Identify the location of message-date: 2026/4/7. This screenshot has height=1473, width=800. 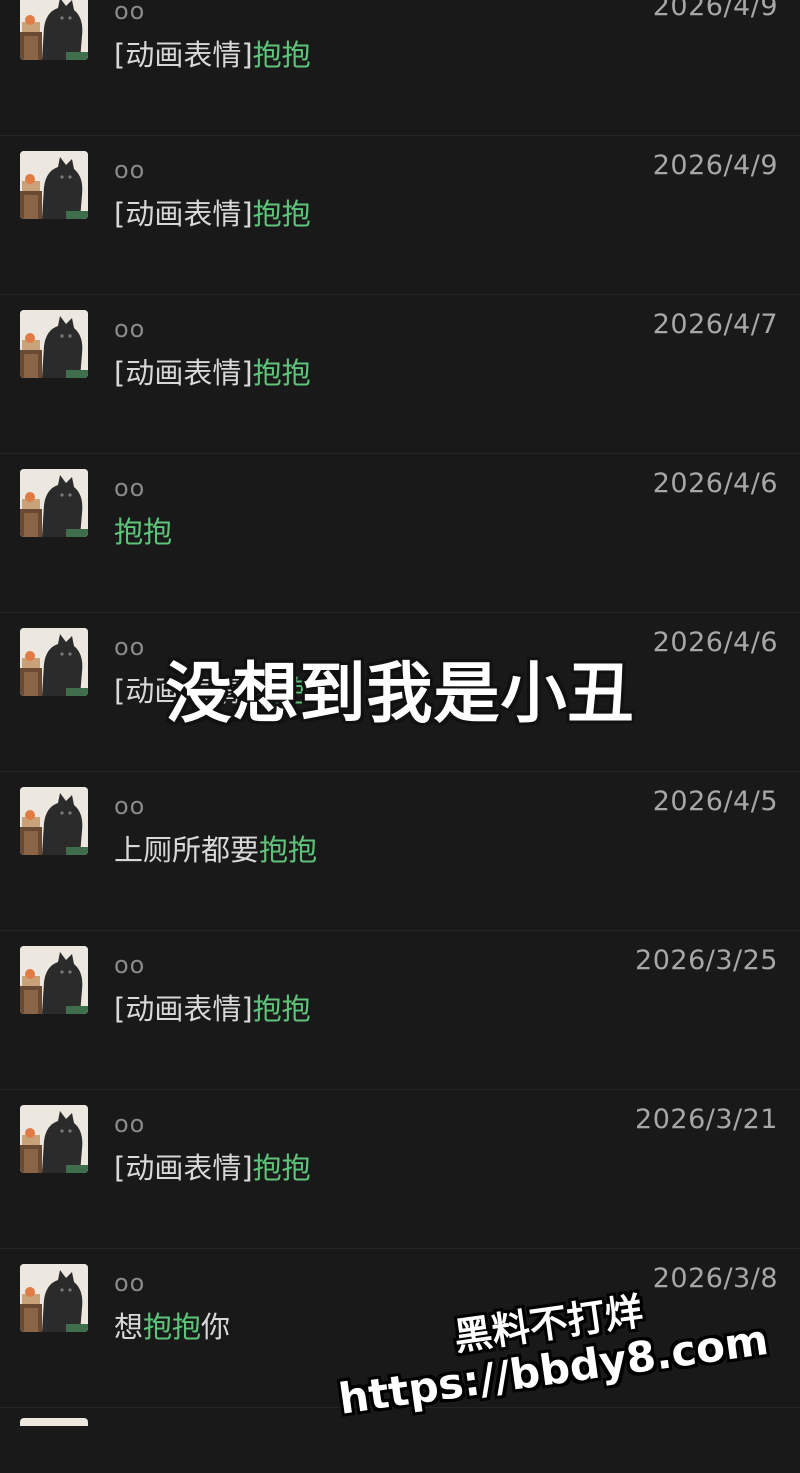
(715, 324).